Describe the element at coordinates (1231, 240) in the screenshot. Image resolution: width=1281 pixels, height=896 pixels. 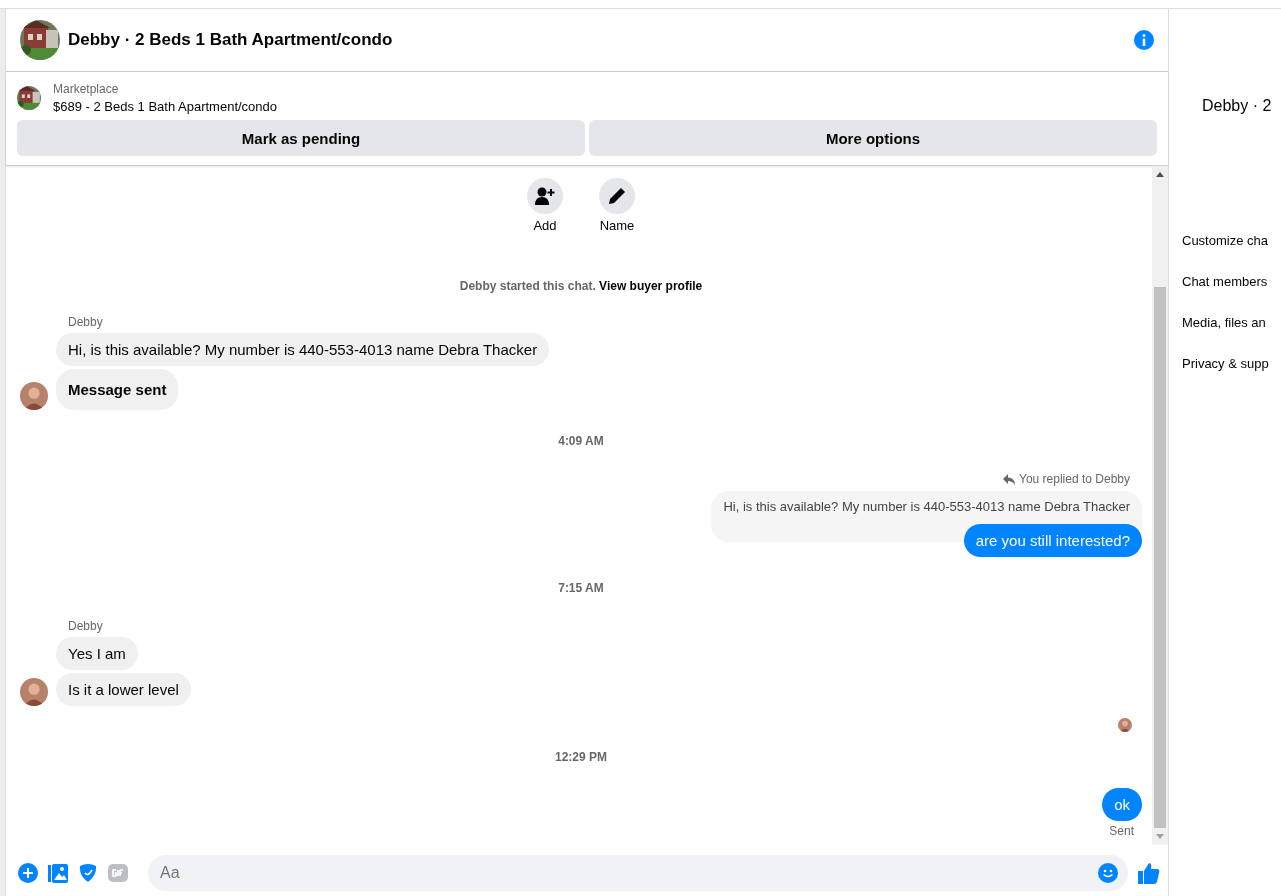
I see `details-menu-item: Customize cha` at that location.